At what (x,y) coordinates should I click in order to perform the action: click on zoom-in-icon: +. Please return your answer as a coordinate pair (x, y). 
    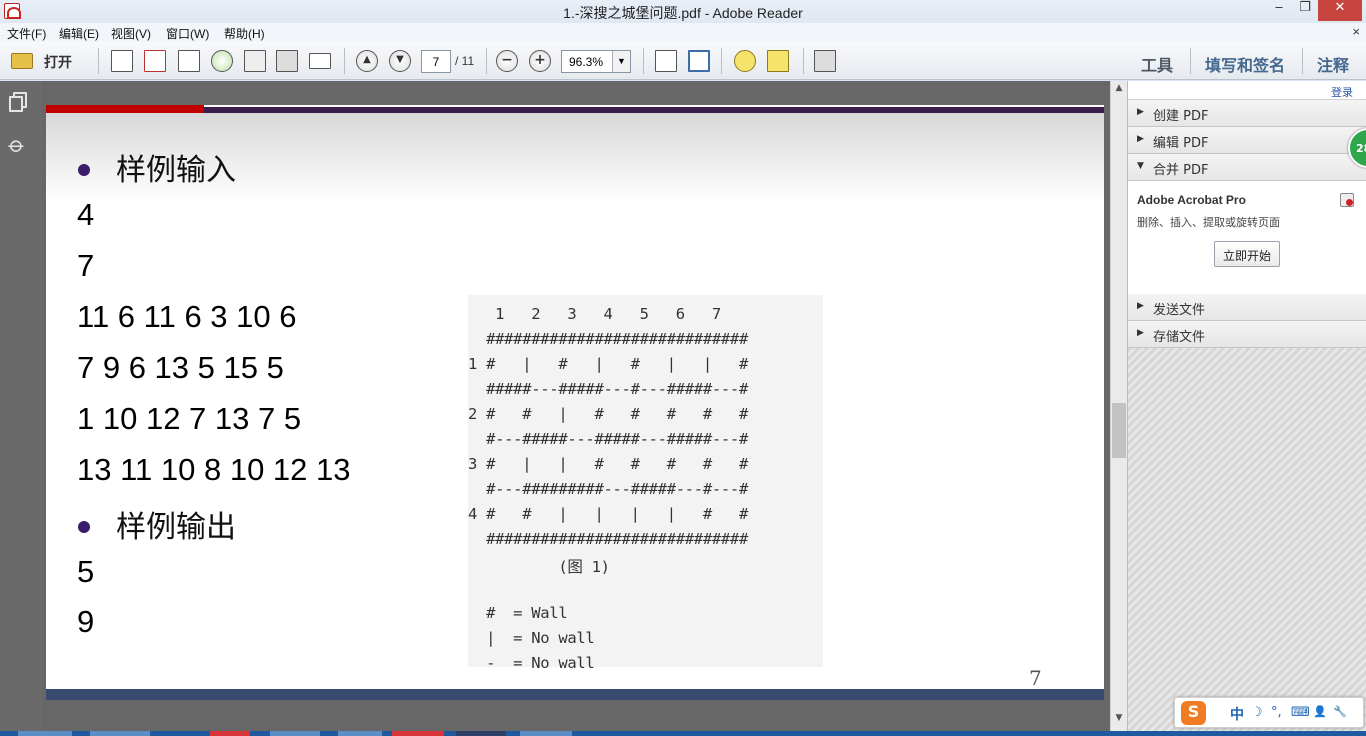
    Looking at the image, I should click on (540, 61).